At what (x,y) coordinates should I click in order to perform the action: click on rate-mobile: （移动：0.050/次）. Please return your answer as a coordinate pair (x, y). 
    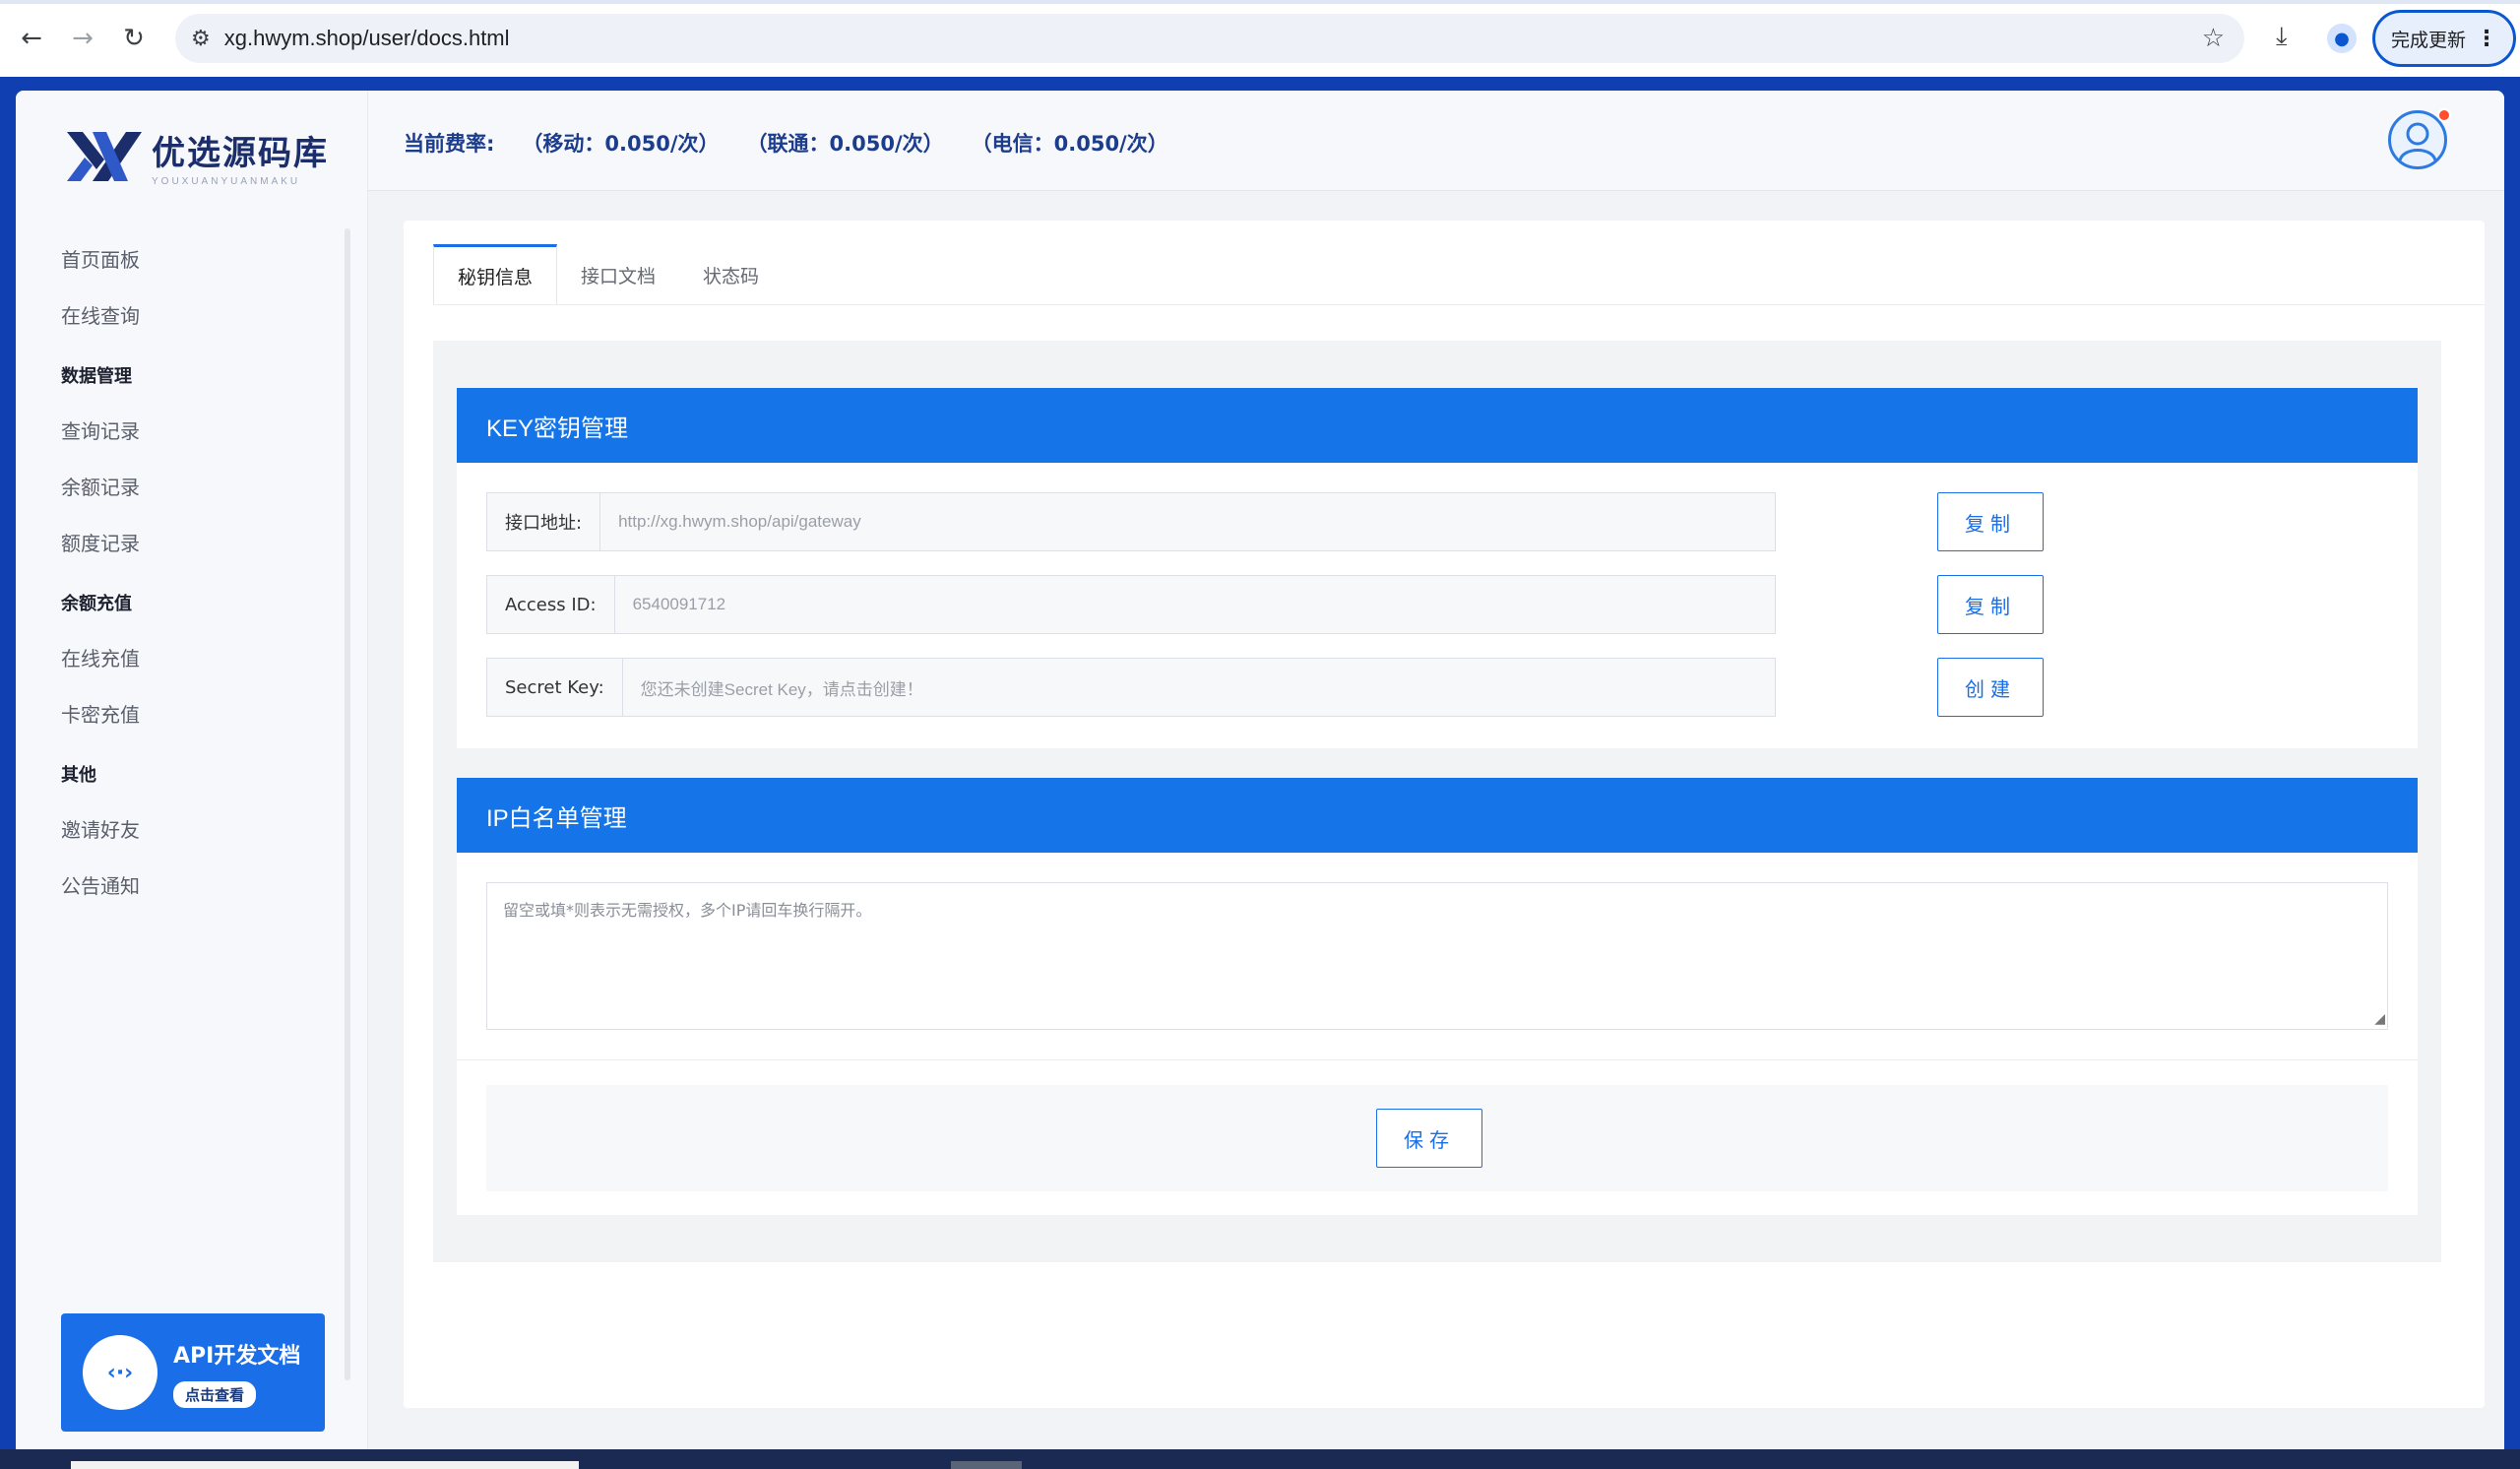
    Looking at the image, I should click on (621, 144).